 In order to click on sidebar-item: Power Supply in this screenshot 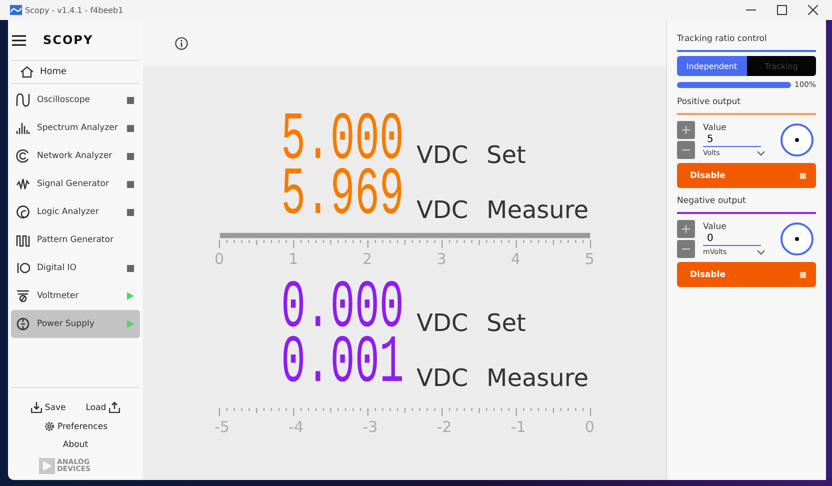, I will do `click(75, 324)`.